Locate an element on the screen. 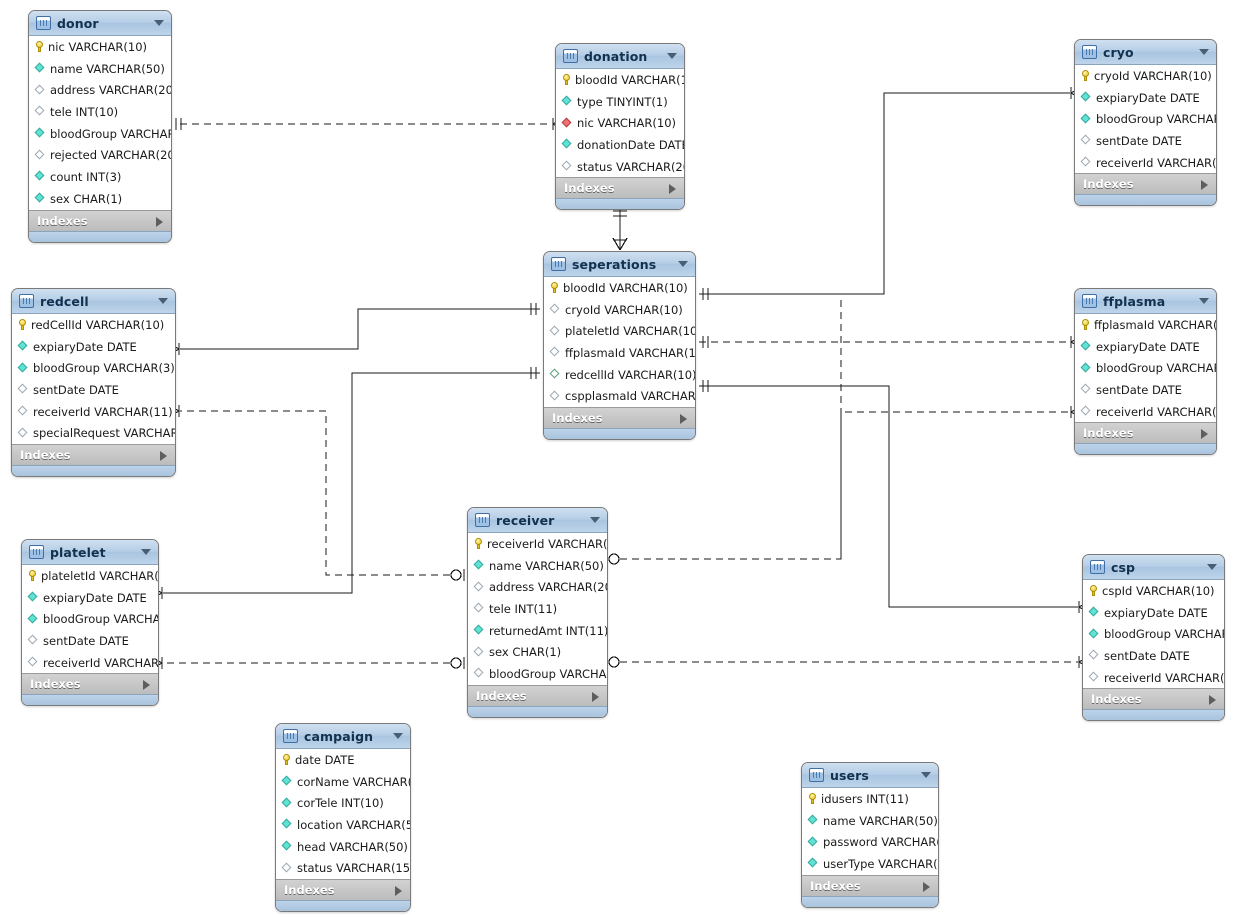 The image size is (1234, 917). indexes-section-users: Indexes is located at coordinates (870, 885).